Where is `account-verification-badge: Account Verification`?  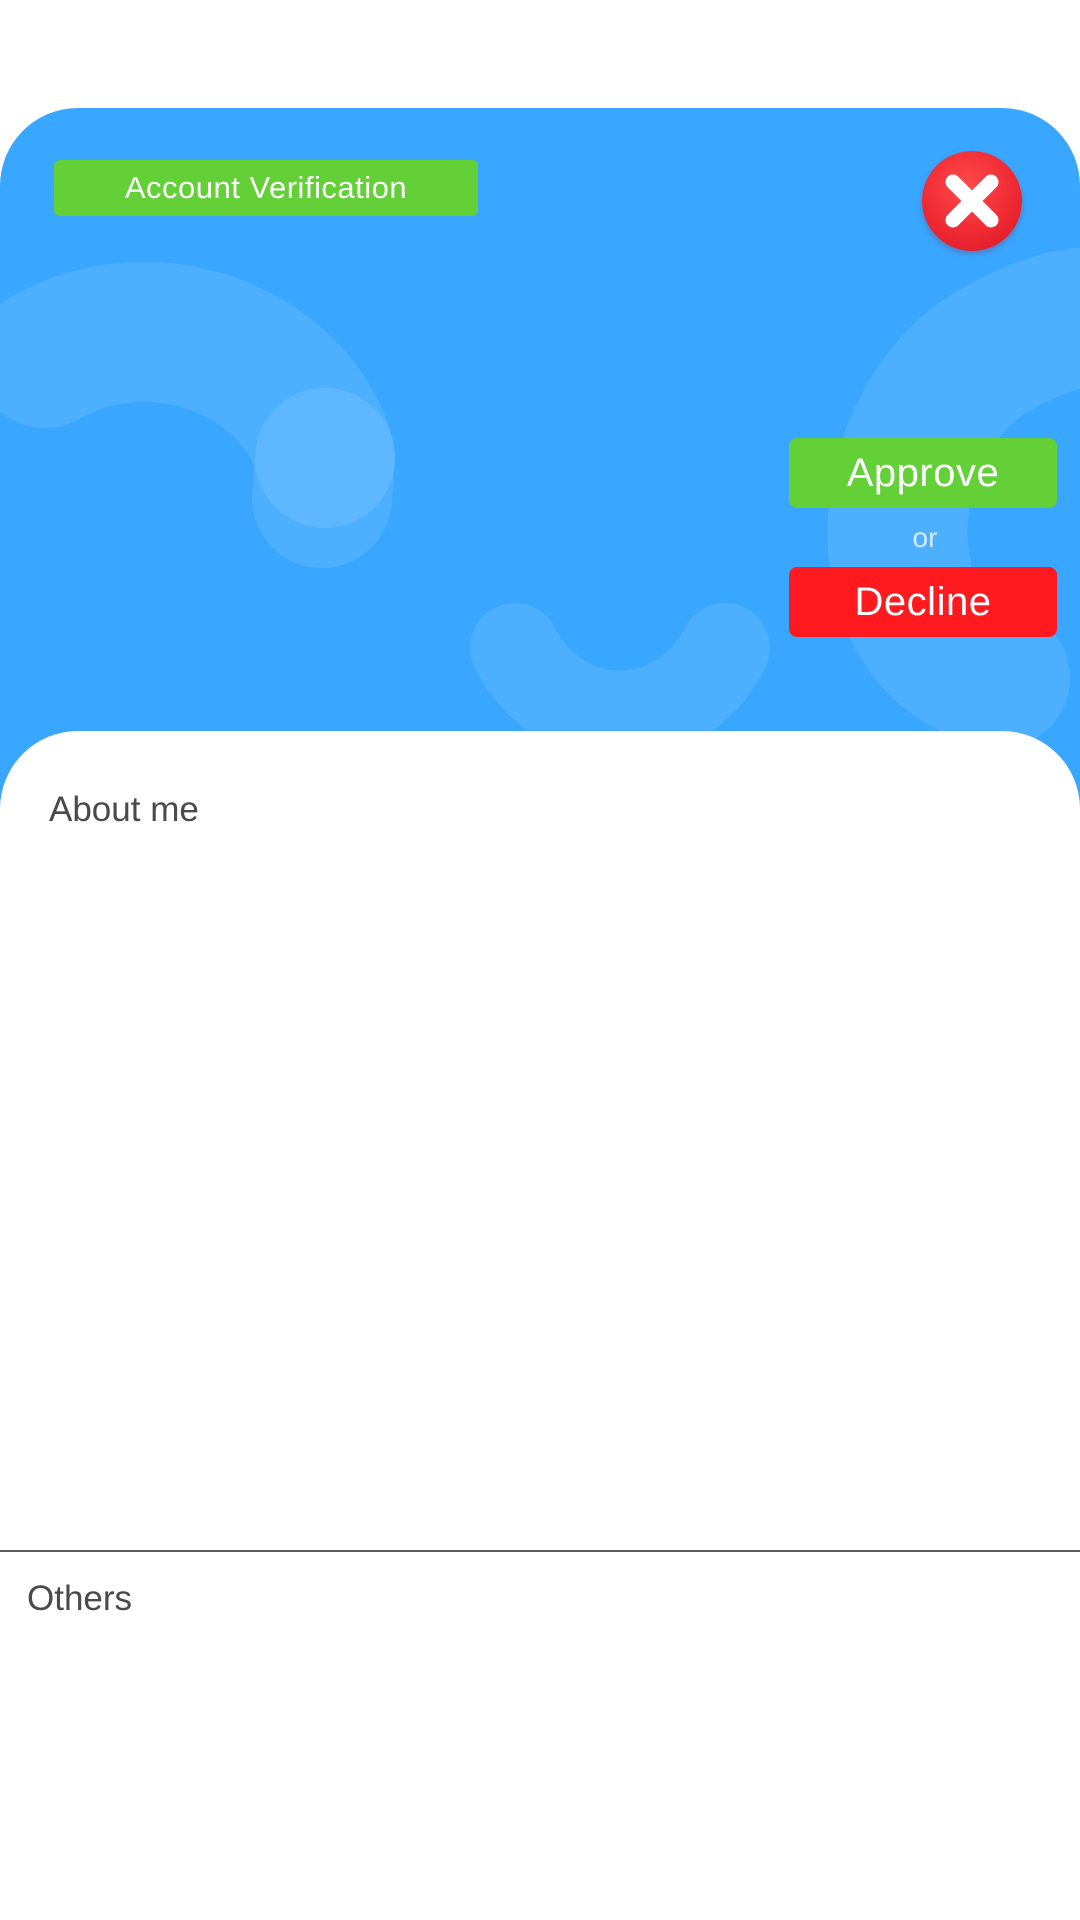
account-verification-badge: Account Verification is located at coordinates (266, 188).